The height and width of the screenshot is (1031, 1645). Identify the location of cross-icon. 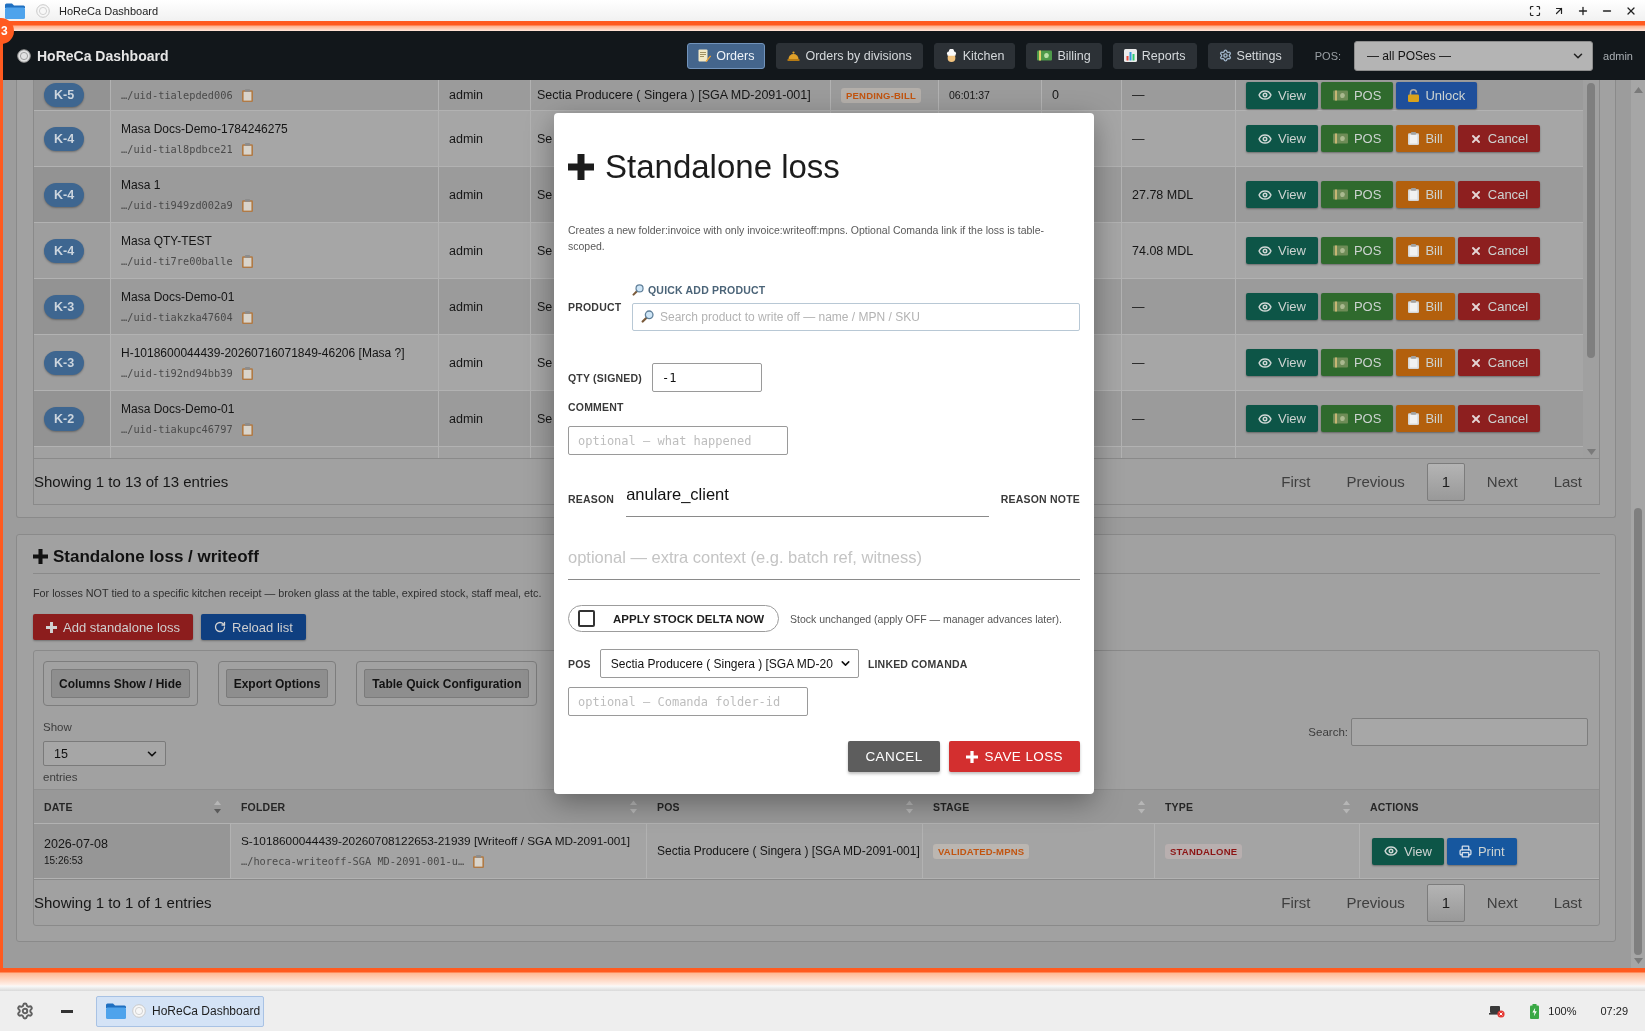
(1475, 362).